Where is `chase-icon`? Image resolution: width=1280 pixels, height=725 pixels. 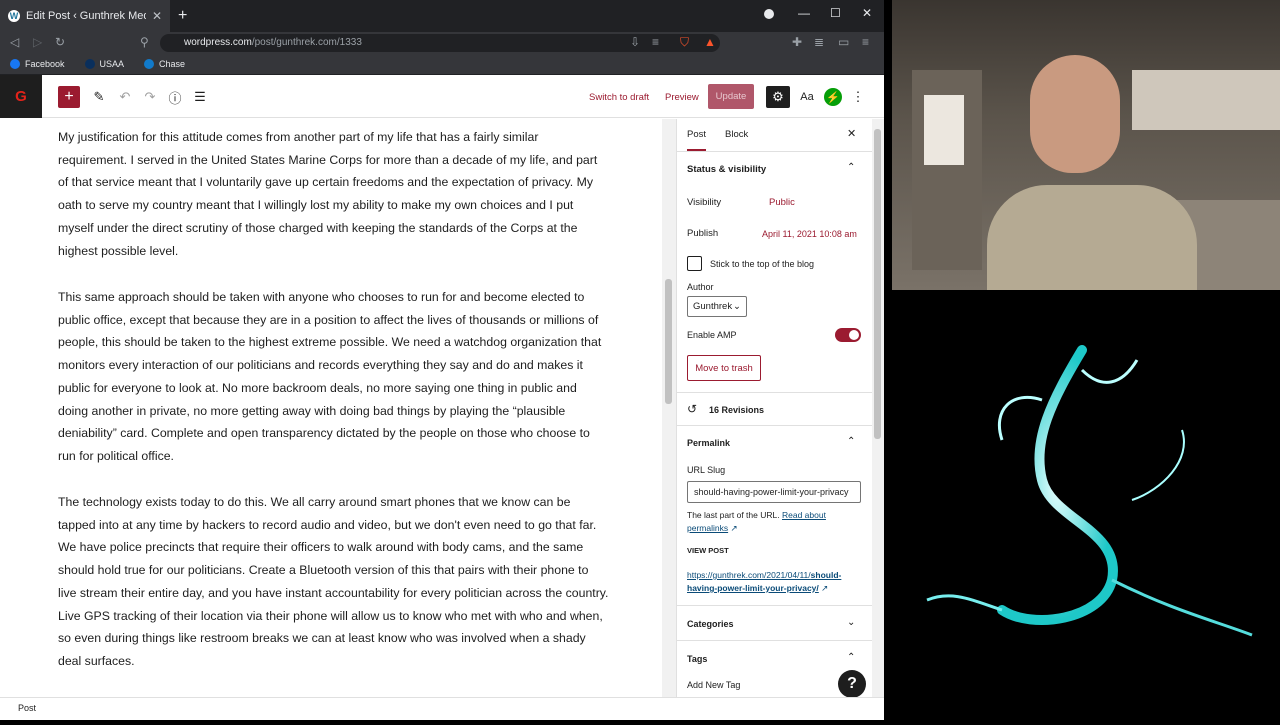
chase-icon is located at coordinates (149, 64).